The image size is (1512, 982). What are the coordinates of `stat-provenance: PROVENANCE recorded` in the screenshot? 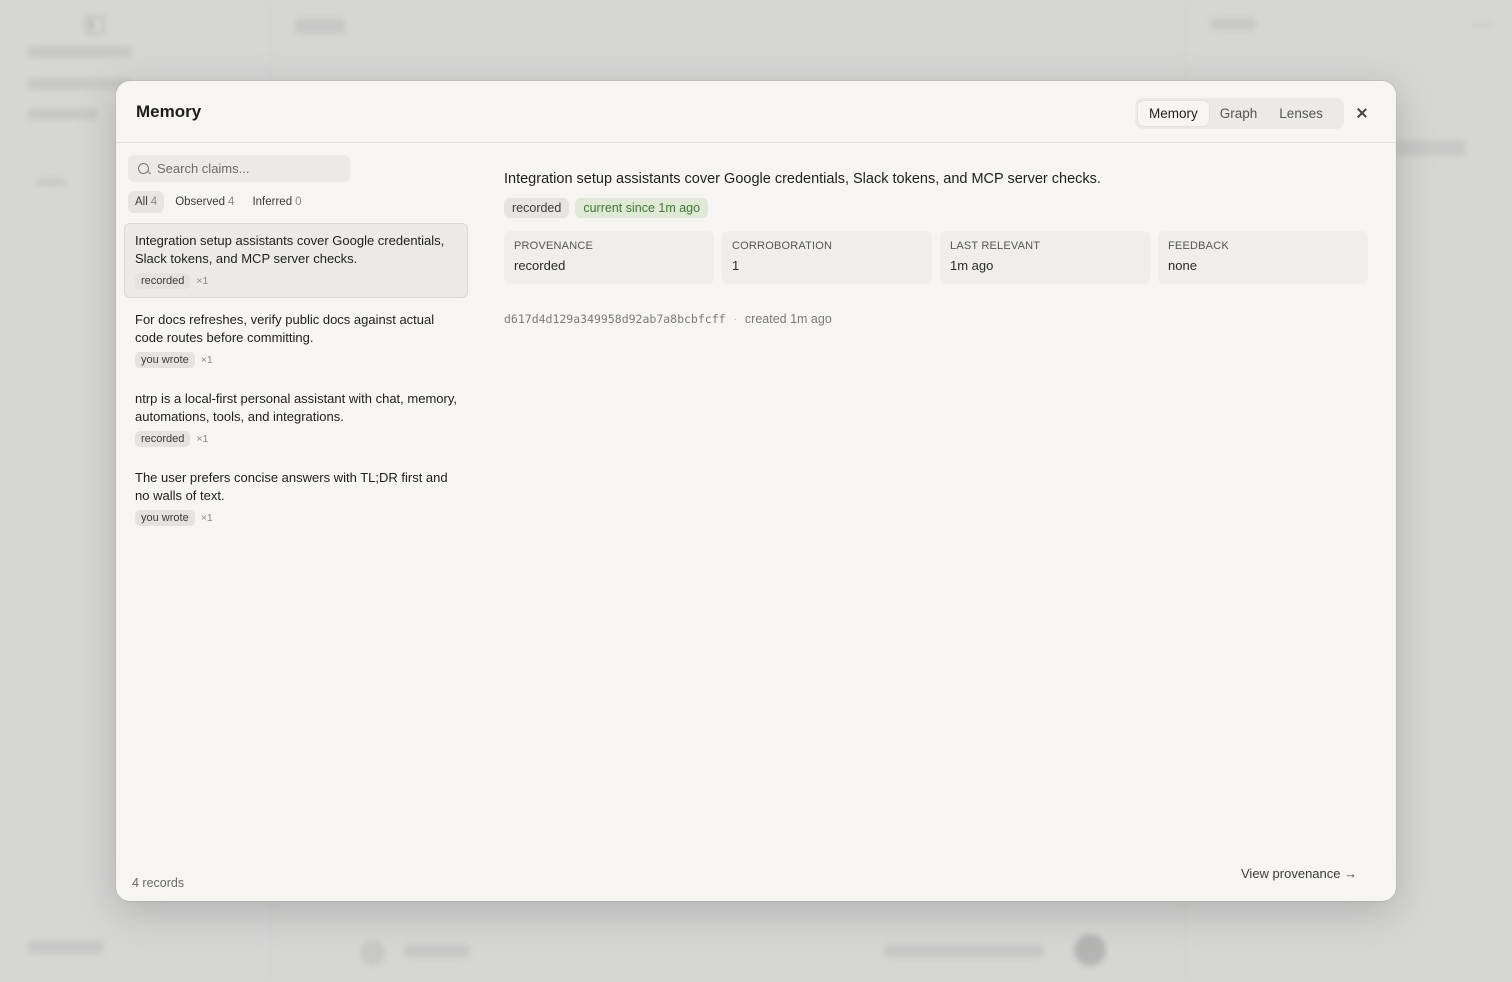 It's located at (609, 257).